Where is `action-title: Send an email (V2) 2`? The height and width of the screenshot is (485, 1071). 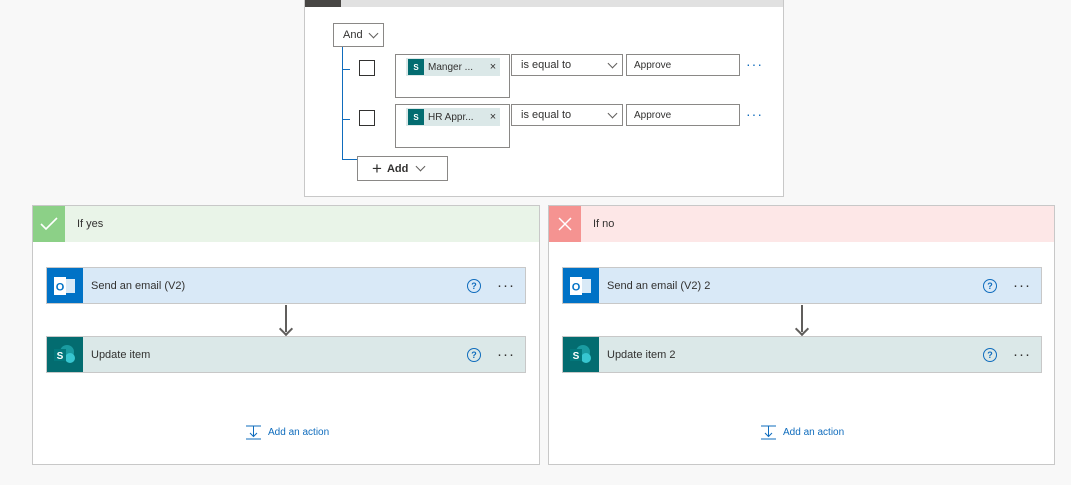
action-title: Send an email (V2) 2 is located at coordinates (659, 285).